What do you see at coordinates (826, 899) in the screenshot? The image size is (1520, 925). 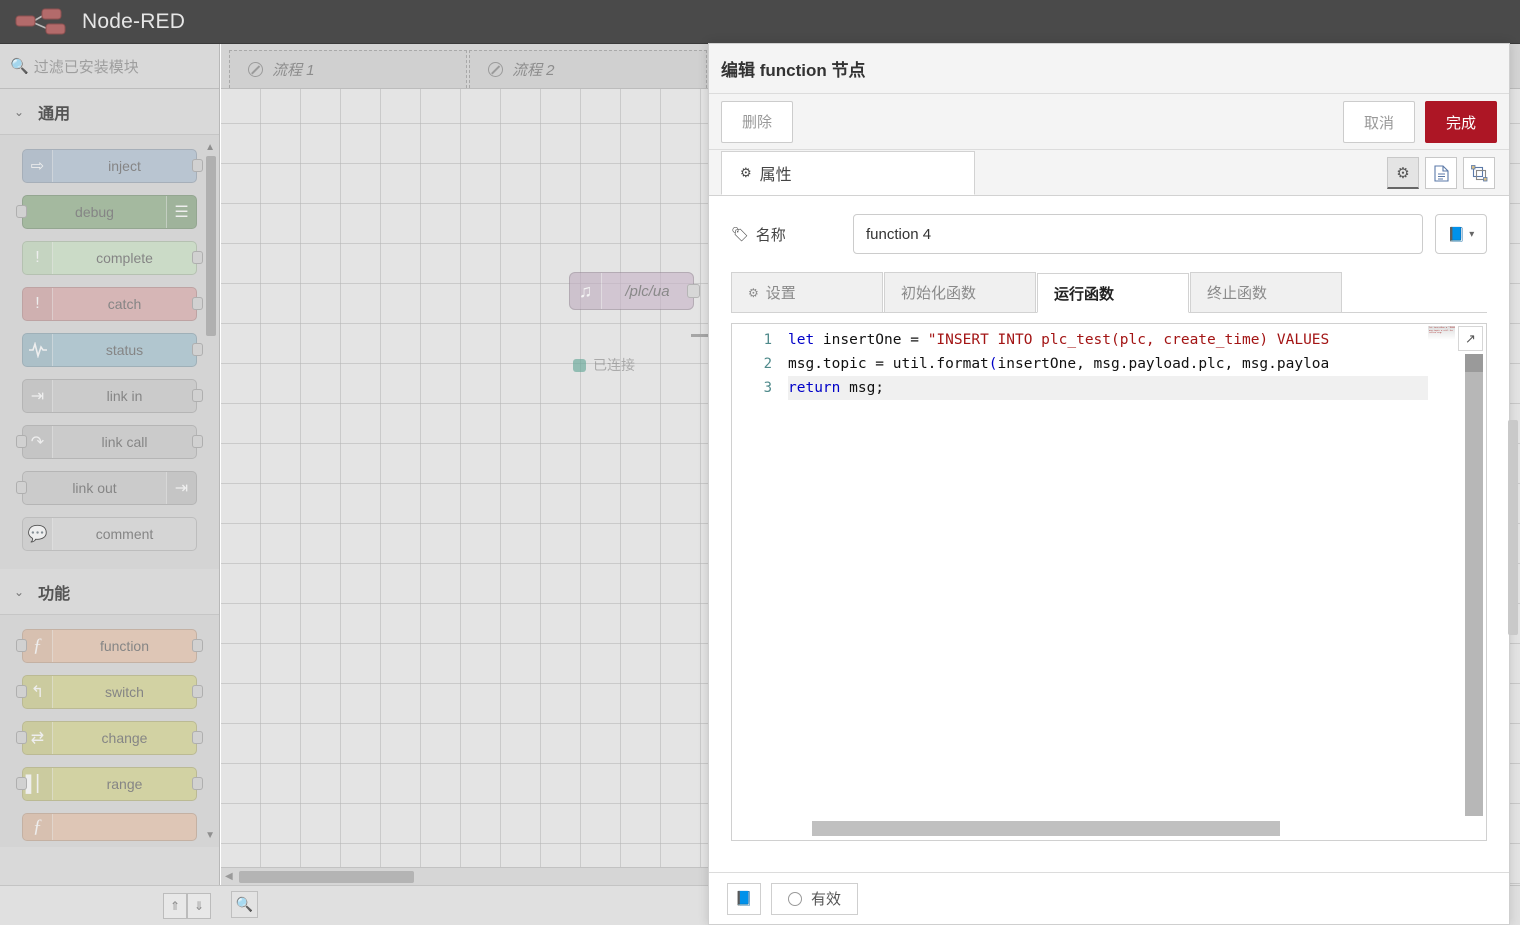 I see `enabled-label: 有效` at bounding box center [826, 899].